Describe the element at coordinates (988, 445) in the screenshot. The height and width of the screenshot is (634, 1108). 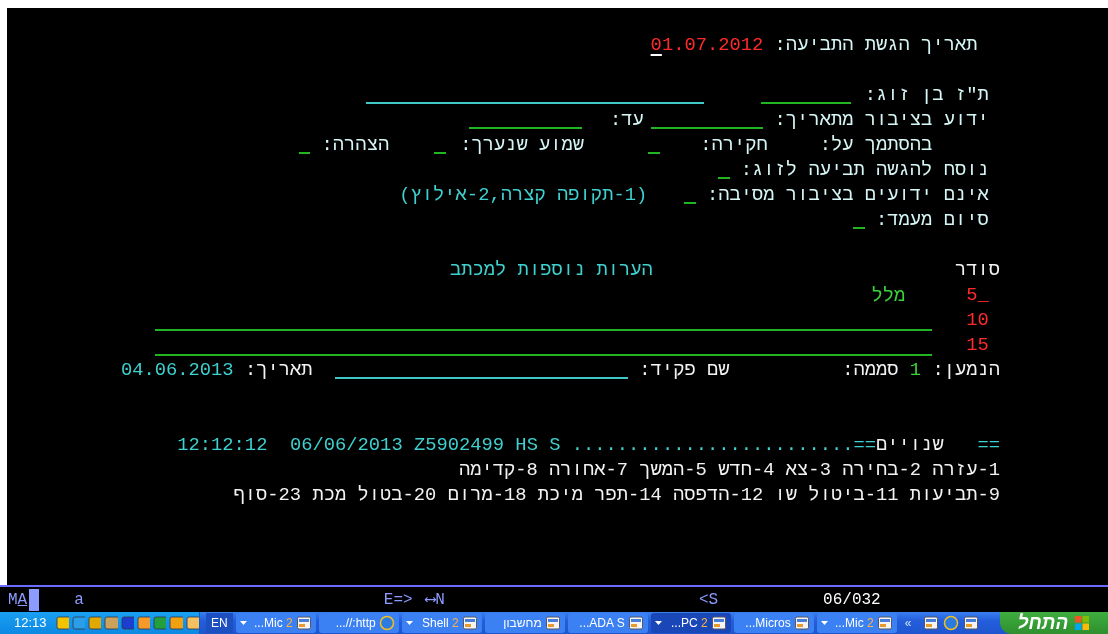
I see `equals-marks: ==` at that location.